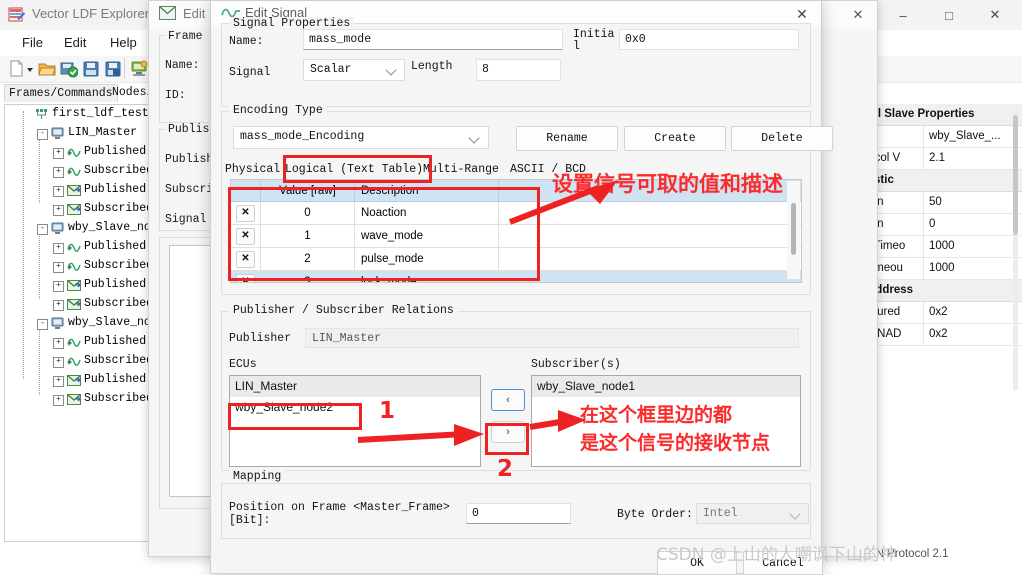 Image resolution: width=1022 pixels, height=575 pixels. What do you see at coordinates (433, 39) in the screenshot?
I see `signal-name-input: mass_mode` at bounding box center [433, 39].